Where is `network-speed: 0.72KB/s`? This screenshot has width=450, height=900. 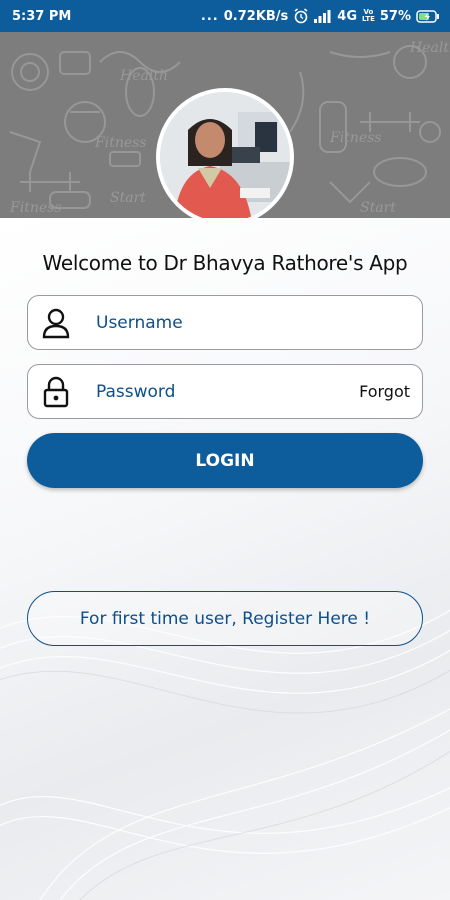 network-speed: 0.72KB/s is located at coordinates (256, 16).